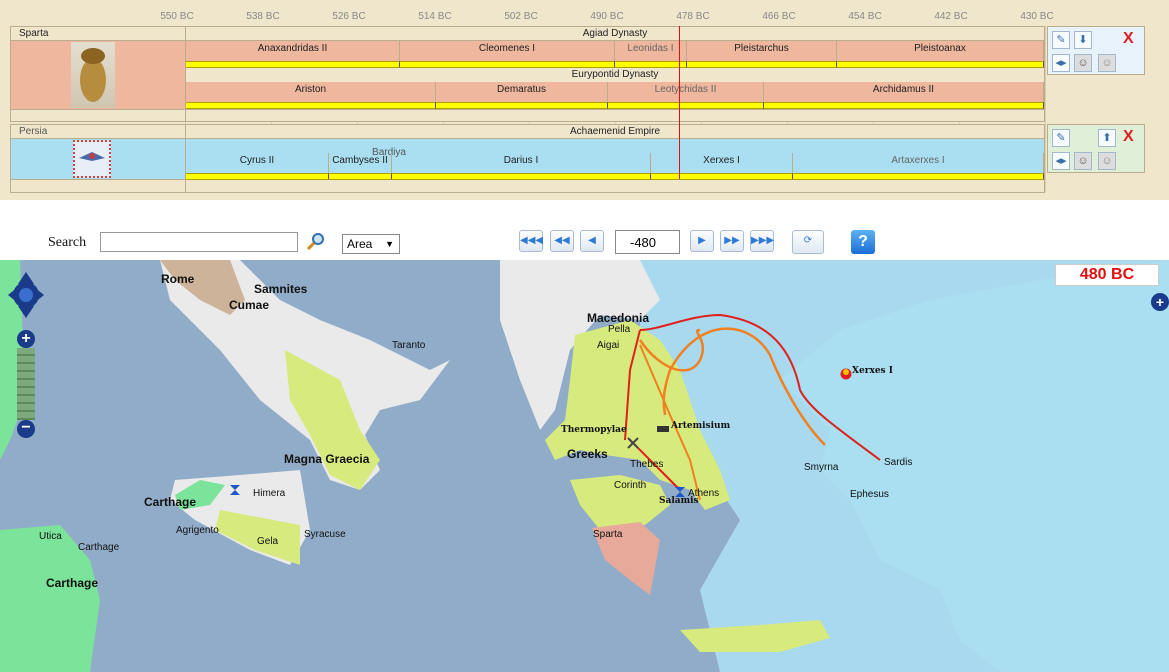 The width and height of the screenshot is (1169, 672). Describe the element at coordinates (1107, 275) in the screenshot. I see `year-badge: 480 BC` at that location.